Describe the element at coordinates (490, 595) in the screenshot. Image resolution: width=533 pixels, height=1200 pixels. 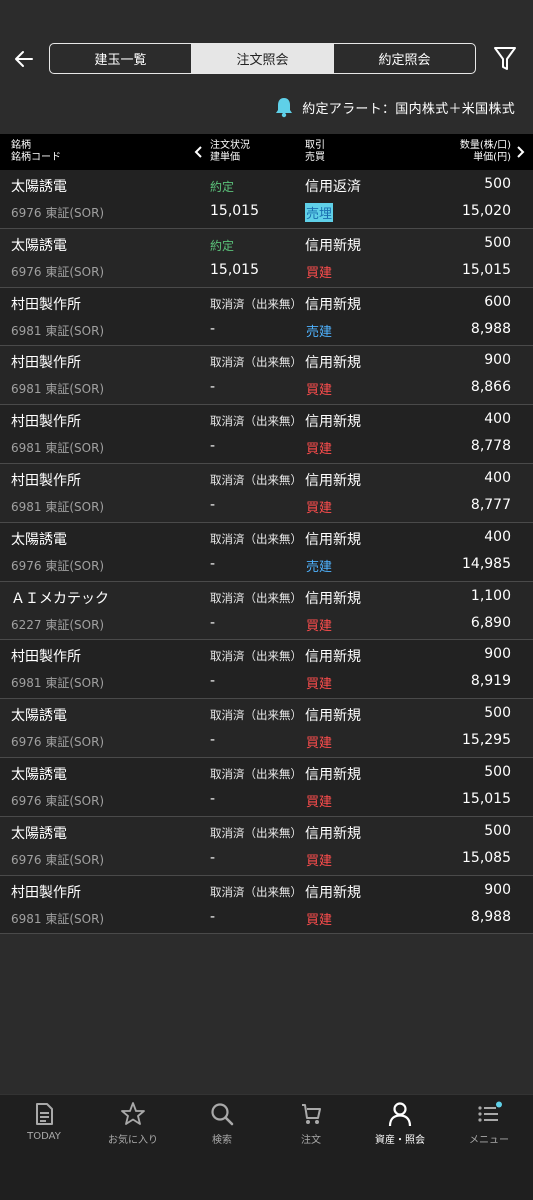
I see `quantity: 1,100` at that location.